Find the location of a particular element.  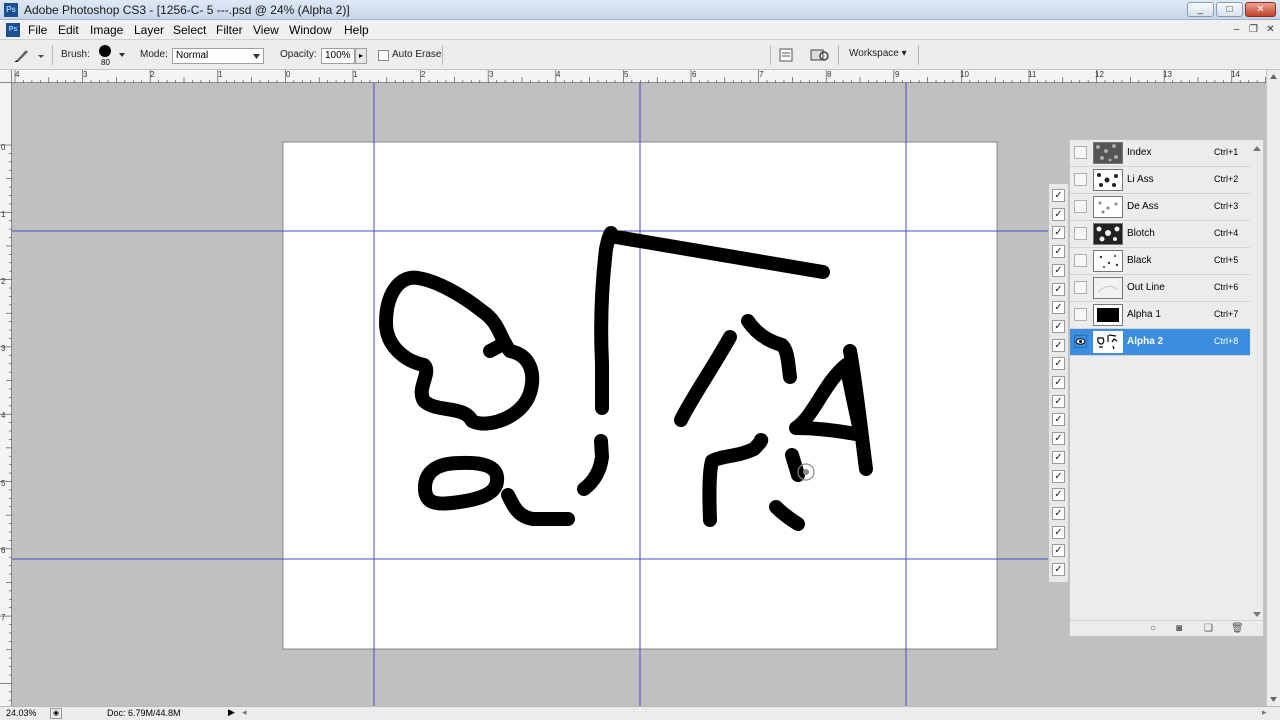

maximize-button: □ is located at coordinates (1229, 9).